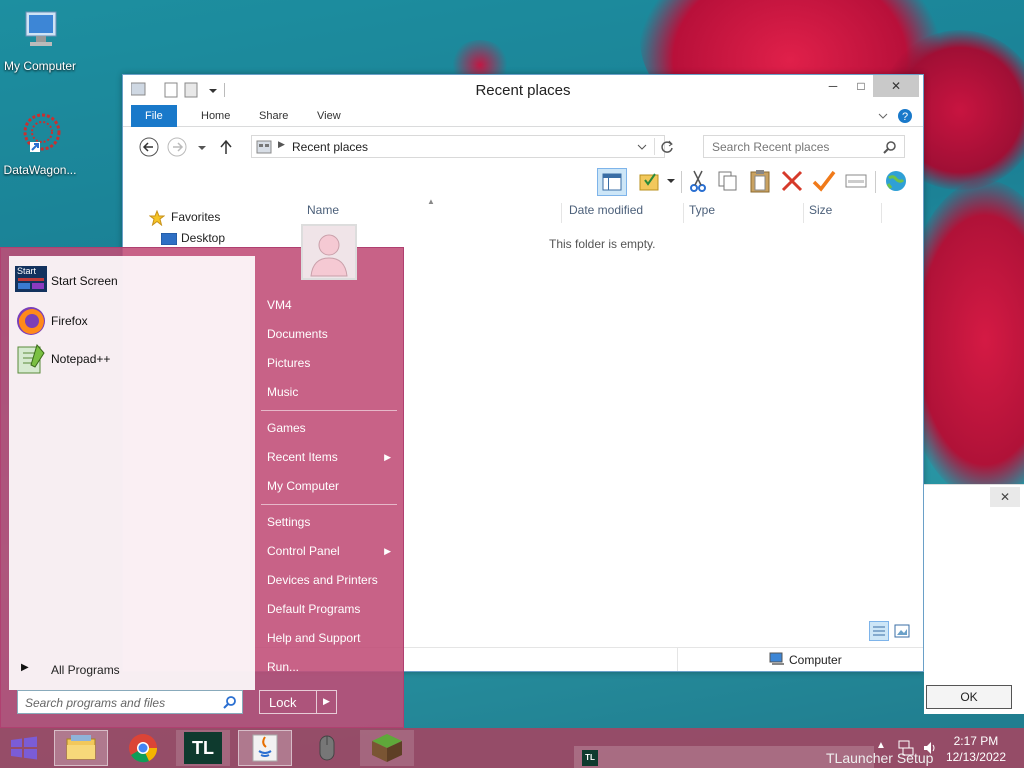  What do you see at coordinates (297, 334) in the screenshot?
I see `start-item-documents: Documents` at bounding box center [297, 334].